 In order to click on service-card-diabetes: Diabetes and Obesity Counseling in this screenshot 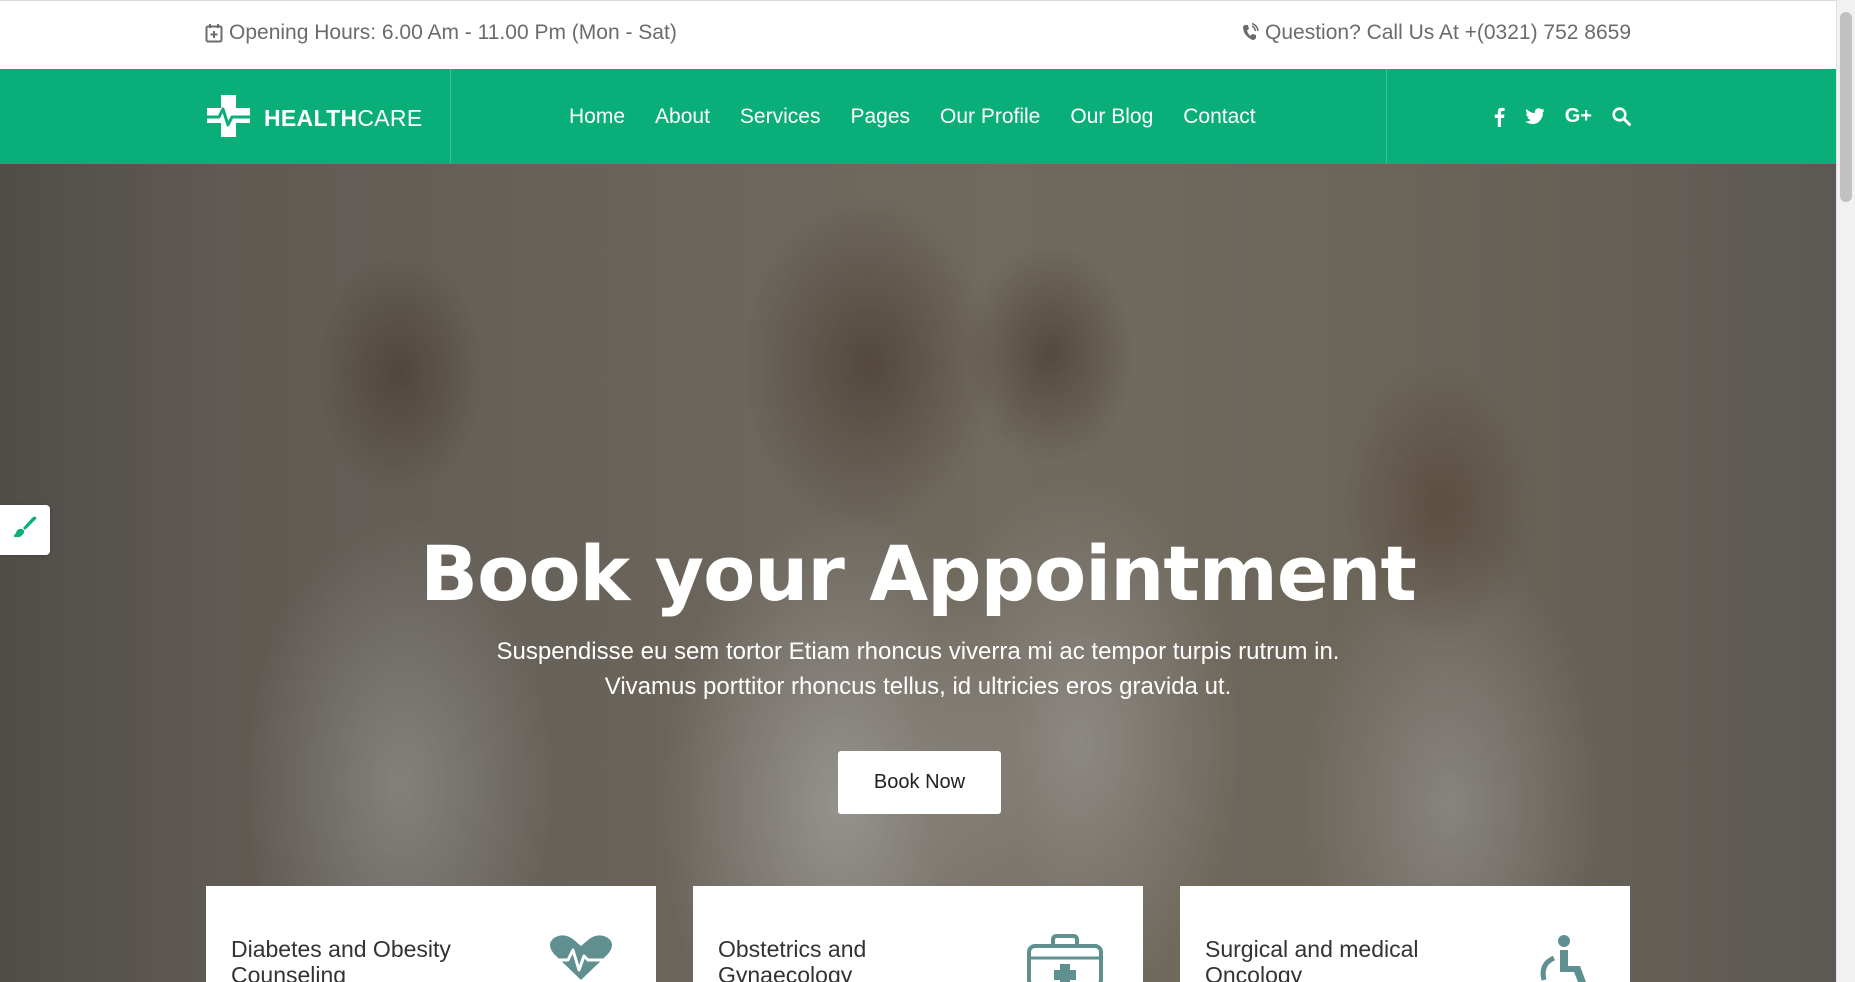, I will do `click(431, 934)`.